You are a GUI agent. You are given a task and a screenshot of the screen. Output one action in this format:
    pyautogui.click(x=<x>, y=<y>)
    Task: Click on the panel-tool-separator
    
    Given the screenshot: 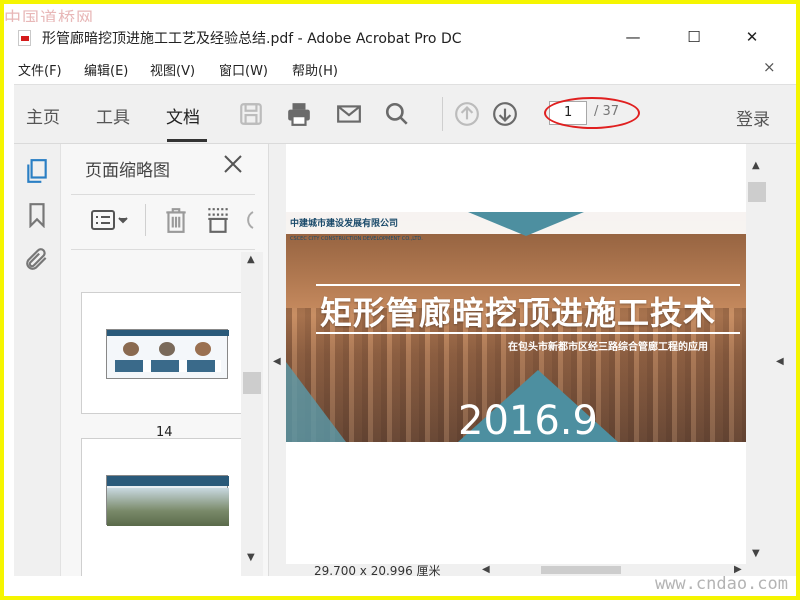 What is the action you would take?
    pyautogui.click(x=145, y=220)
    